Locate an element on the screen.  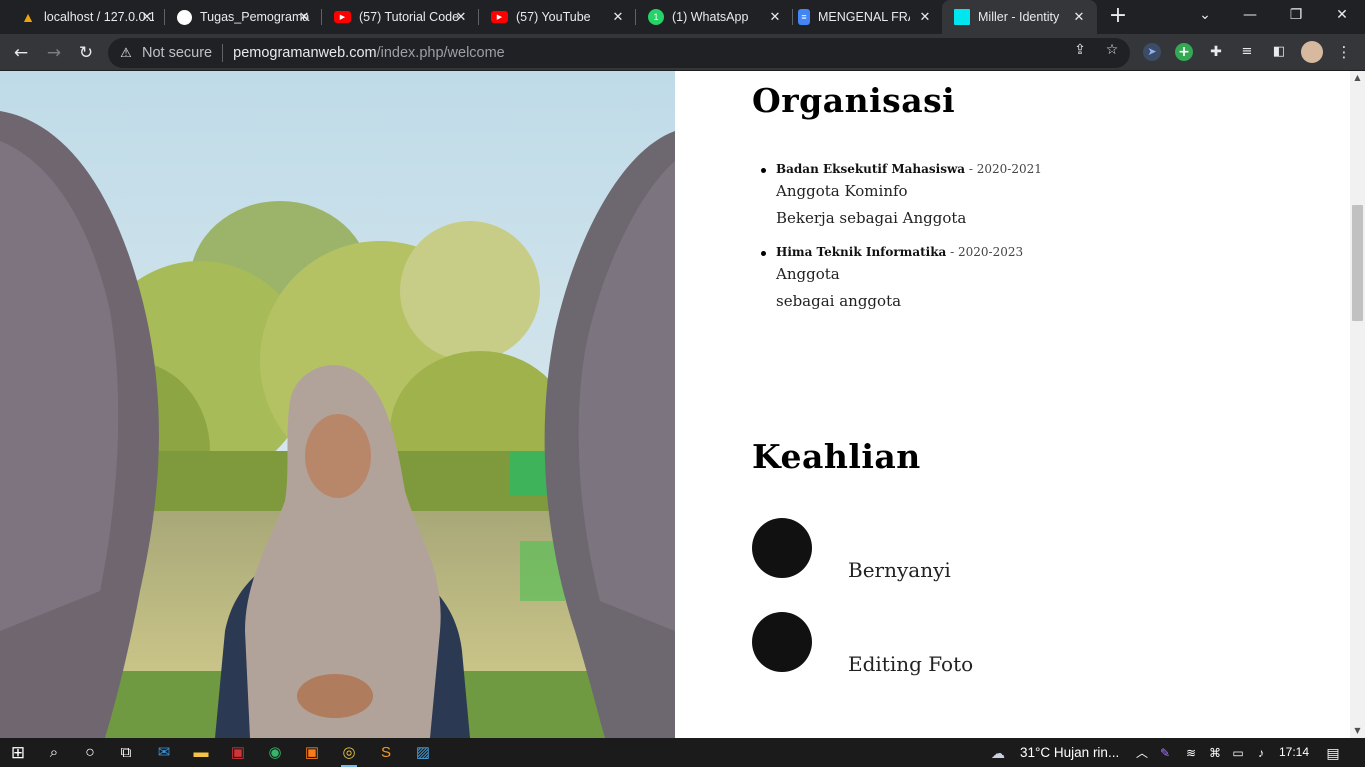
minimize-button: — is located at coordinates (1250, 16).